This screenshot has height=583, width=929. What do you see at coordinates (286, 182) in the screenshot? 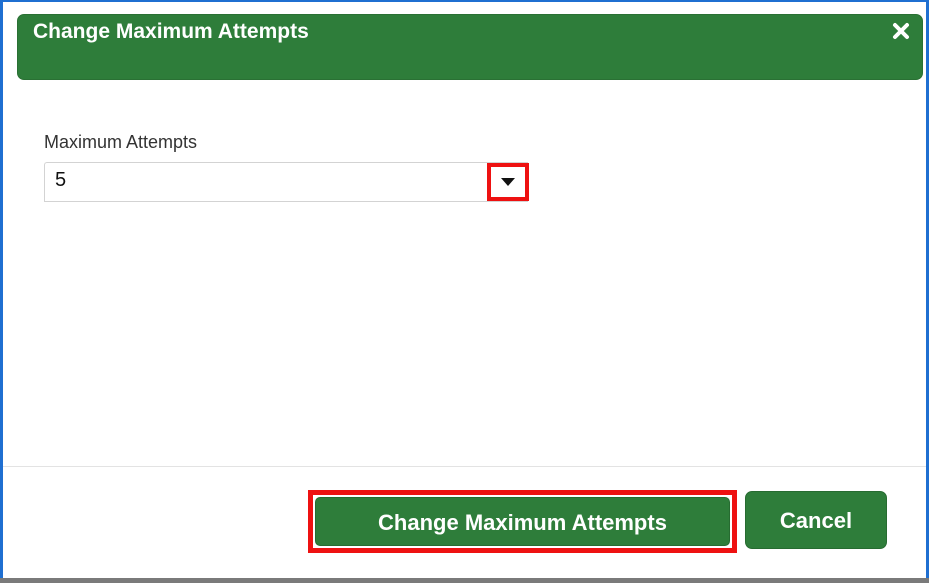
I see `maximum-attempts-select: 5` at bounding box center [286, 182].